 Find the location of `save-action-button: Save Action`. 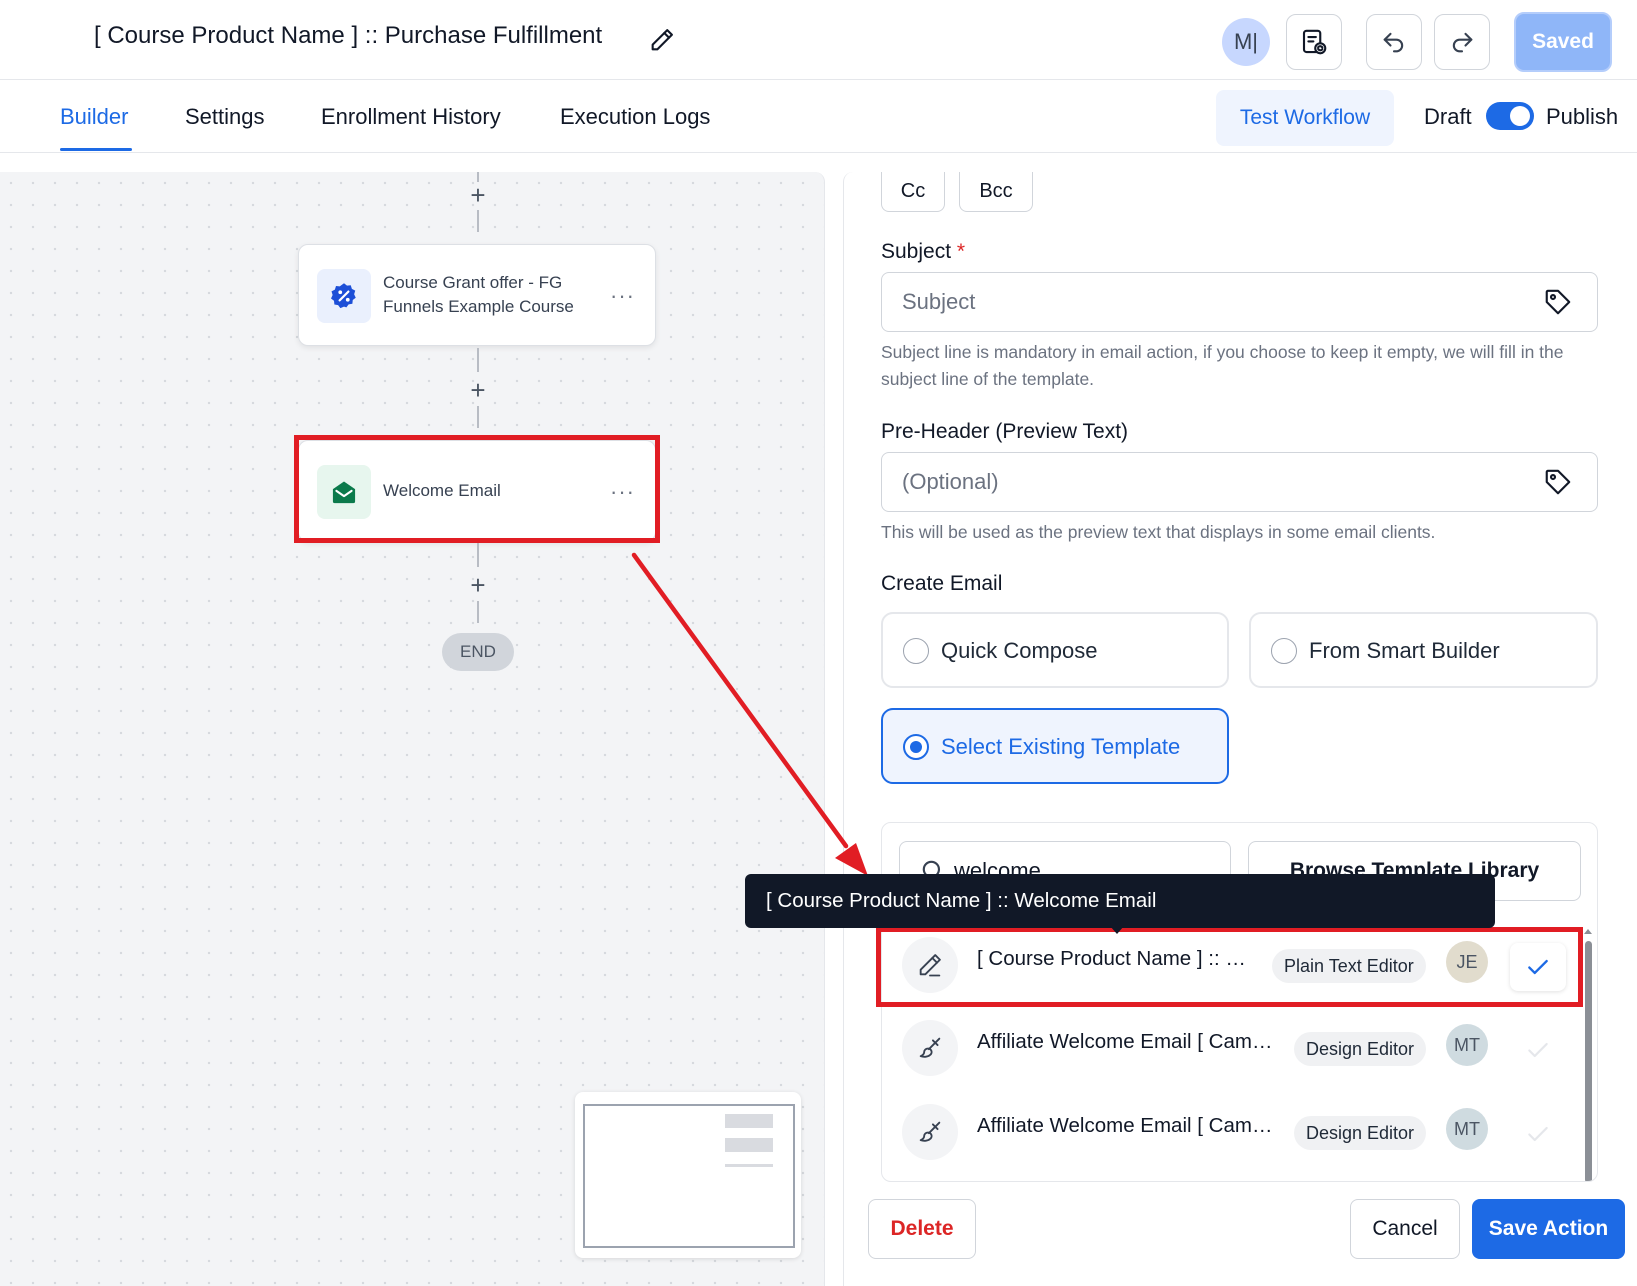

save-action-button: Save Action is located at coordinates (1548, 1229).